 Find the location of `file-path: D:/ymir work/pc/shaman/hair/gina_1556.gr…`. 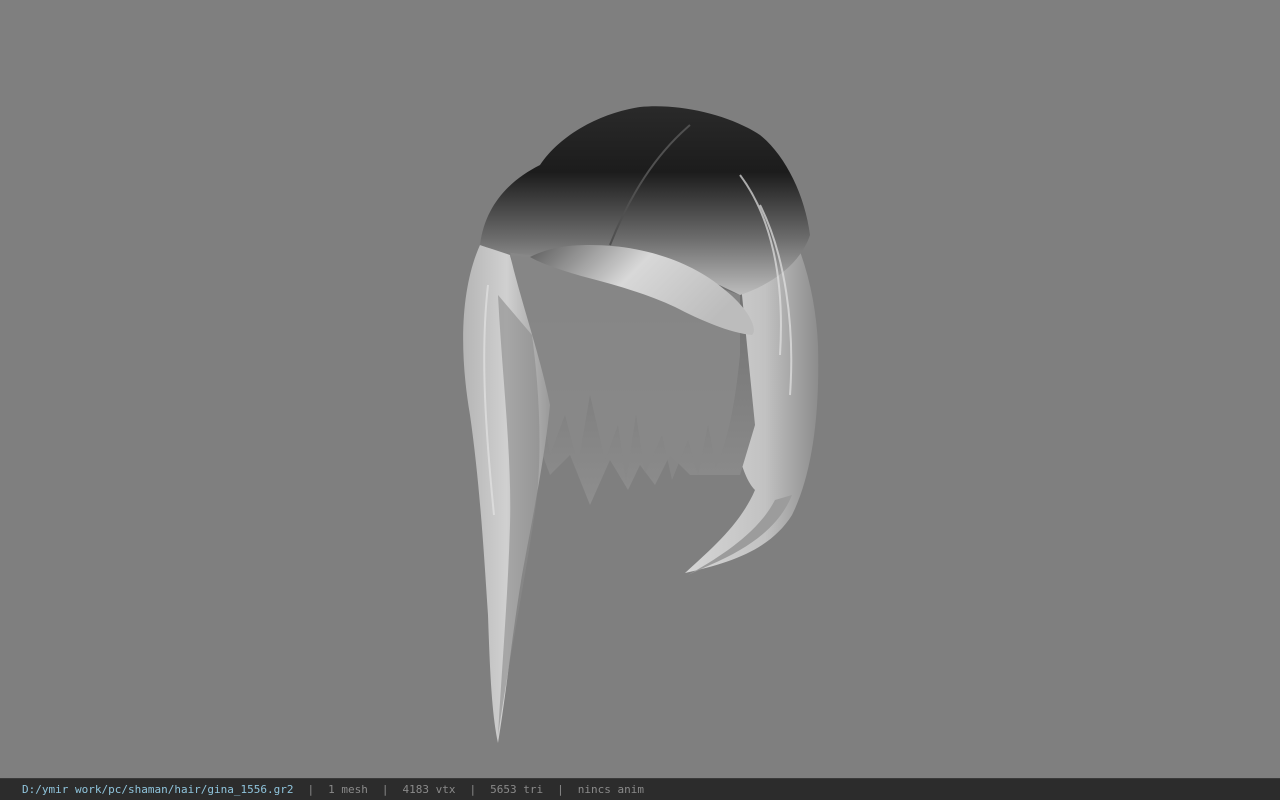

file-path: D:/ymir work/pc/shaman/hair/gina_1556.gr… is located at coordinates (158, 789).